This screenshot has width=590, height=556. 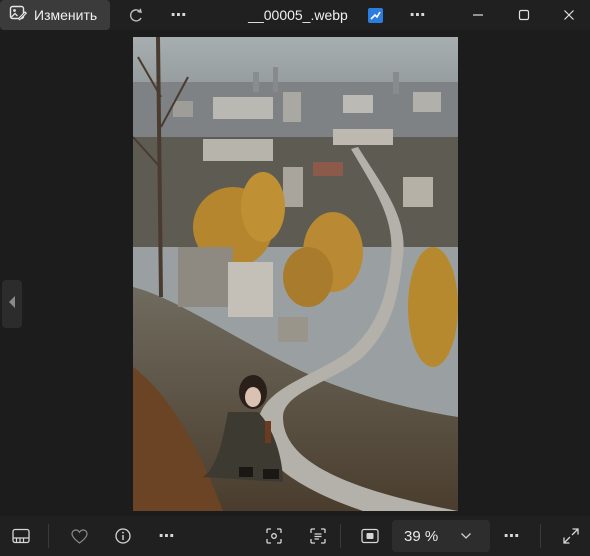 What do you see at coordinates (524, 15) in the screenshot?
I see `maximize-icon` at bounding box center [524, 15].